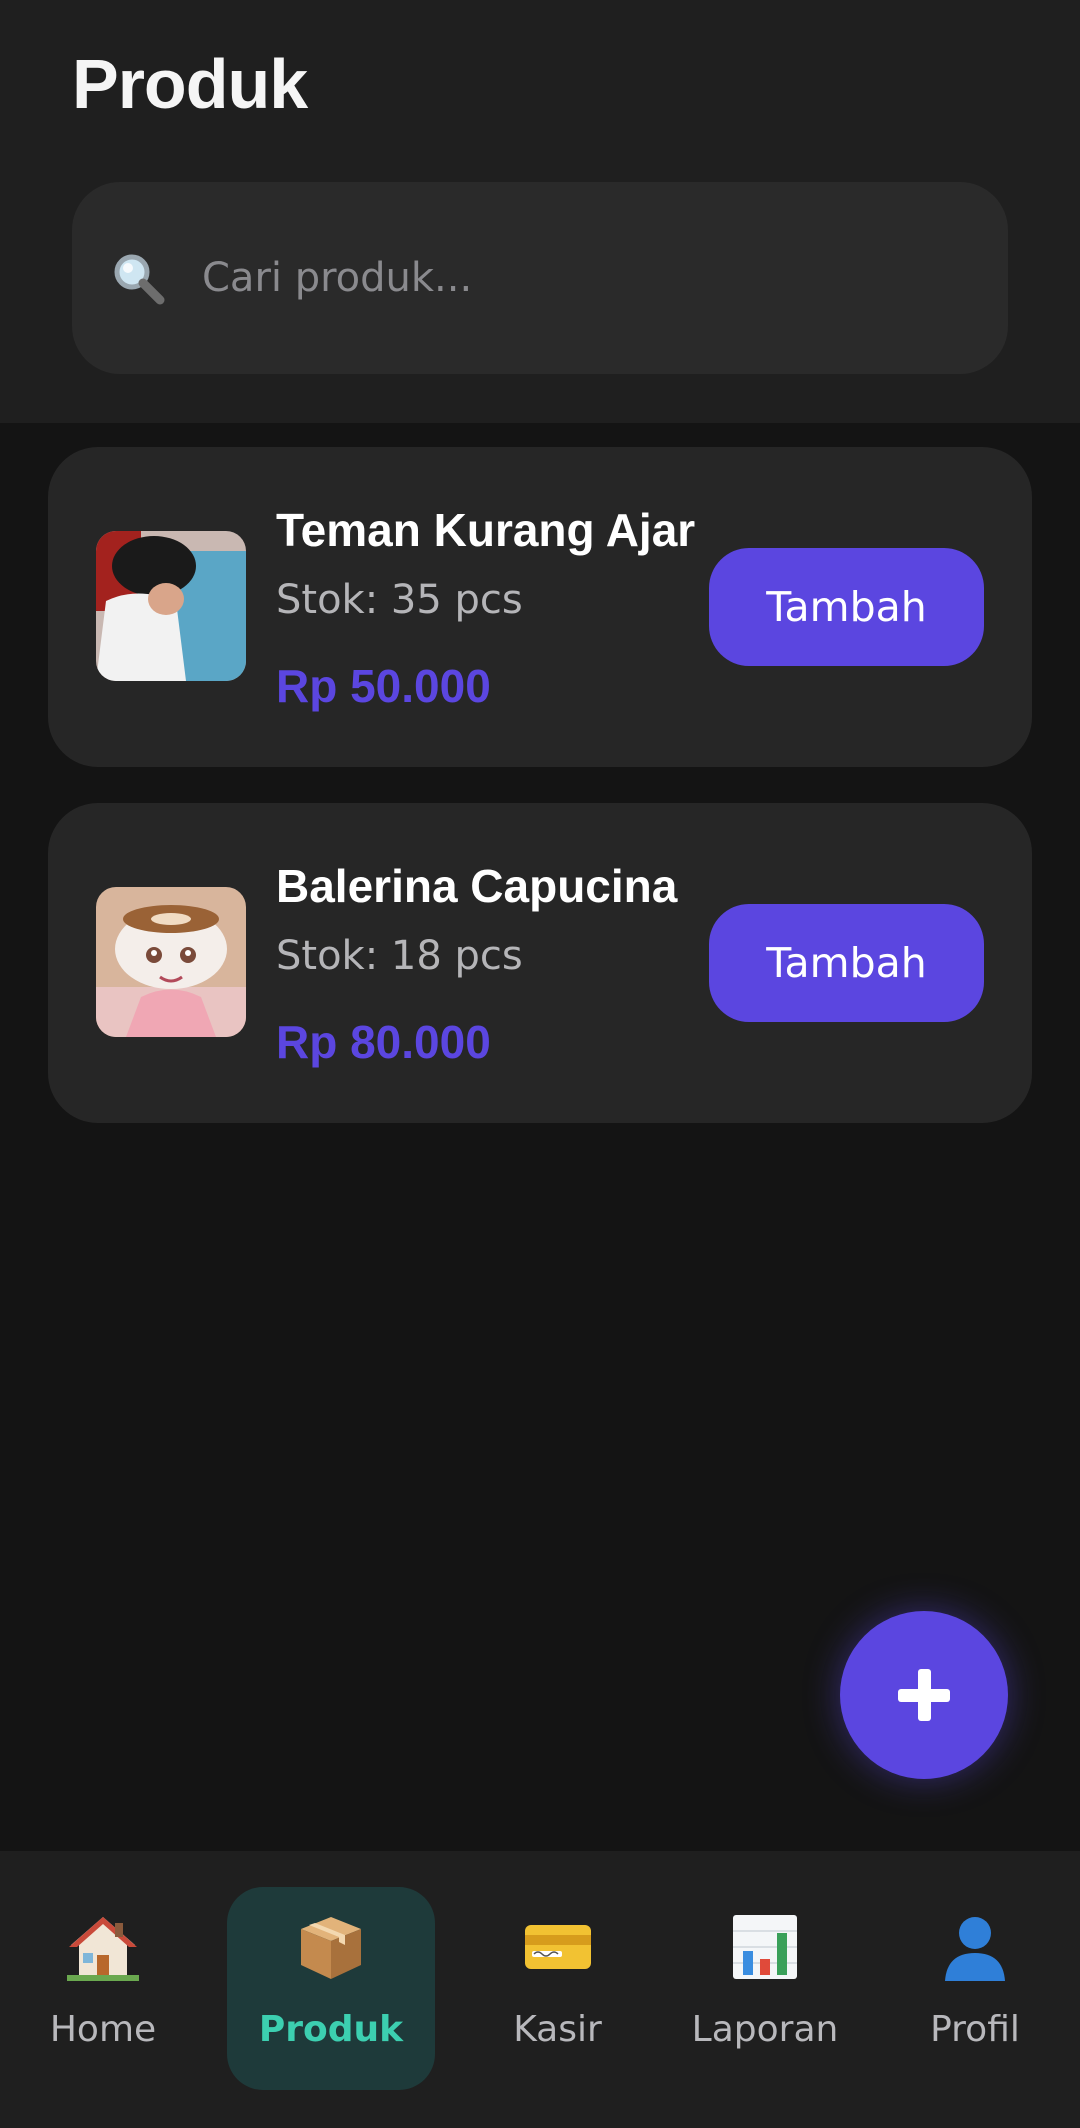 Image resolution: width=1080 pixels, height=2128 pixels. Describe the element at coordinates (399, 600) in the screenshot. I see `product-stock: Stok: 35 pcs` at that location.